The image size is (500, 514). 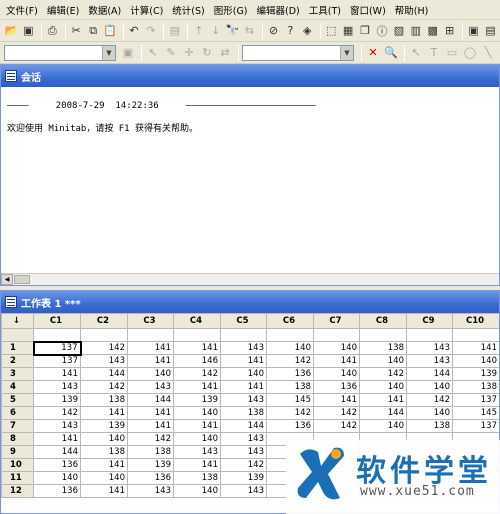 I want to click on row-number: 3, so click(x=17, y=374).